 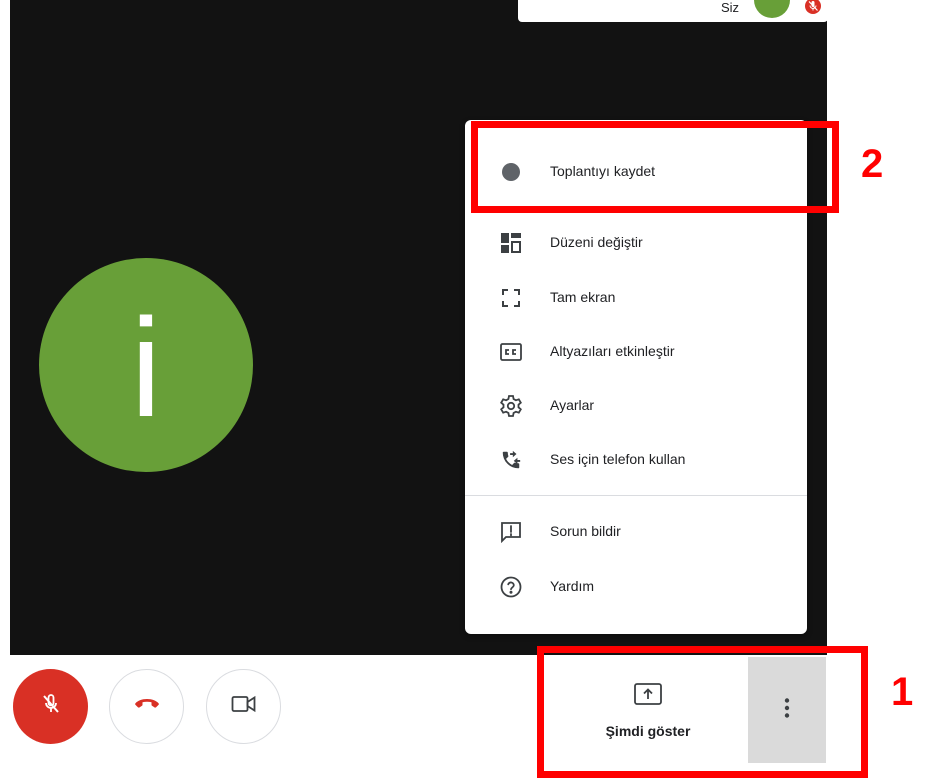 I want to click on menu-item-label: Ayarlar, so click(x=572, y=405).